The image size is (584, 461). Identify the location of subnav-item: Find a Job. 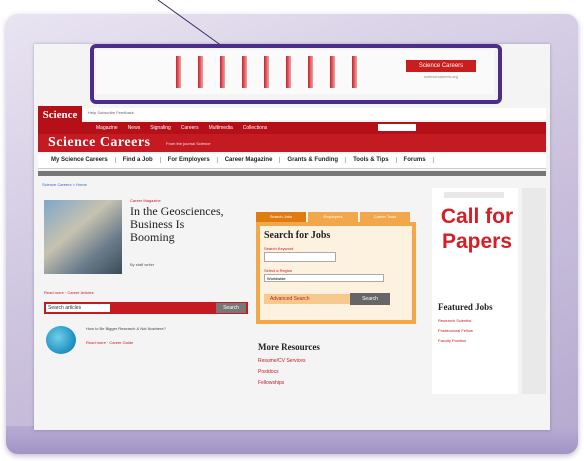
(138, 160).